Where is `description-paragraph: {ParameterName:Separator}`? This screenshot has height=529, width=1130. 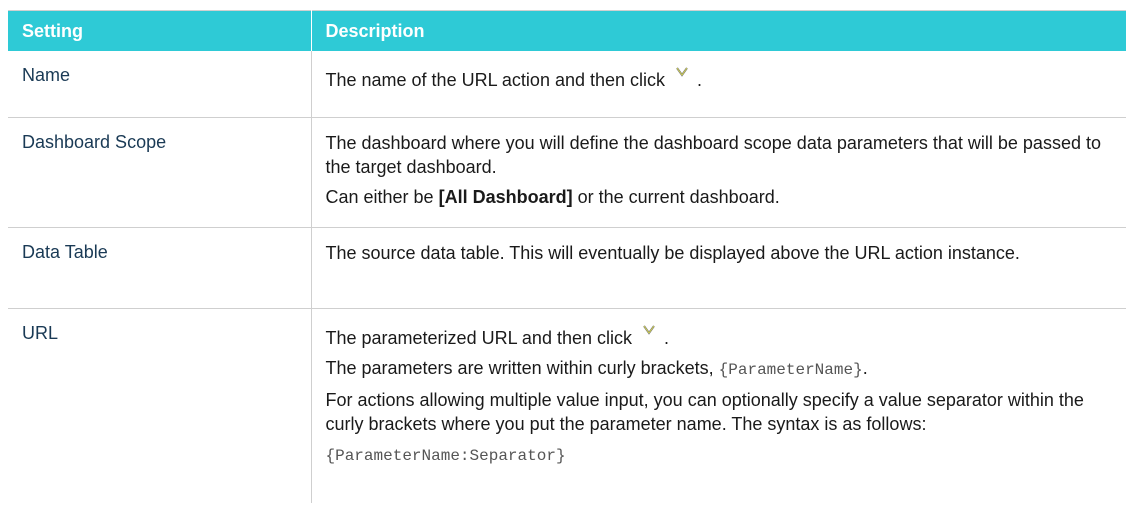
description-paragraph: {ParameterName:Separator} is located at coordinates (719, 455).